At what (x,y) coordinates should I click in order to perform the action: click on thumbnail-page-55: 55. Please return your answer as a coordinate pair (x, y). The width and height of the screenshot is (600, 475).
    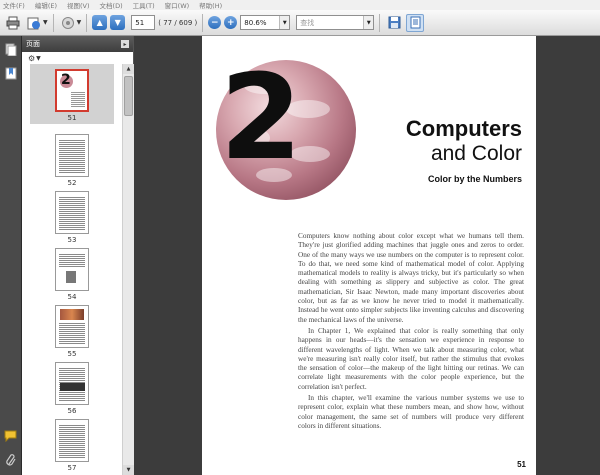
    Looking at the image, I should click on (72, 331).